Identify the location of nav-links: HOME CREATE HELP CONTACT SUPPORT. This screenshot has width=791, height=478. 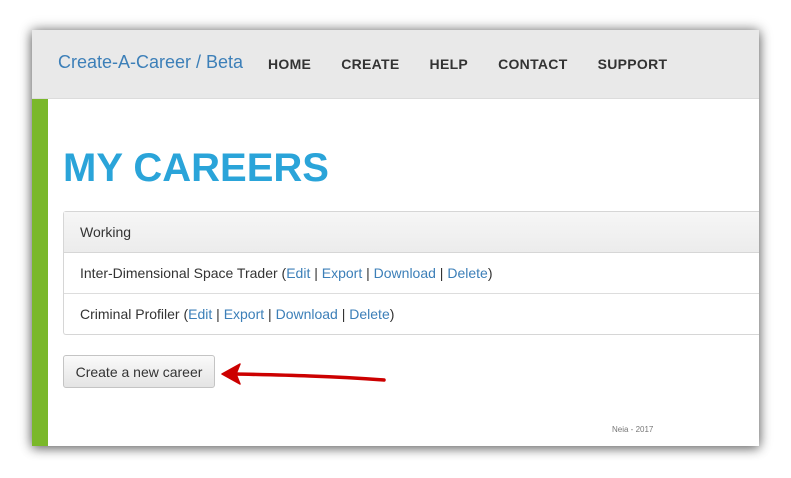
(482, 64).